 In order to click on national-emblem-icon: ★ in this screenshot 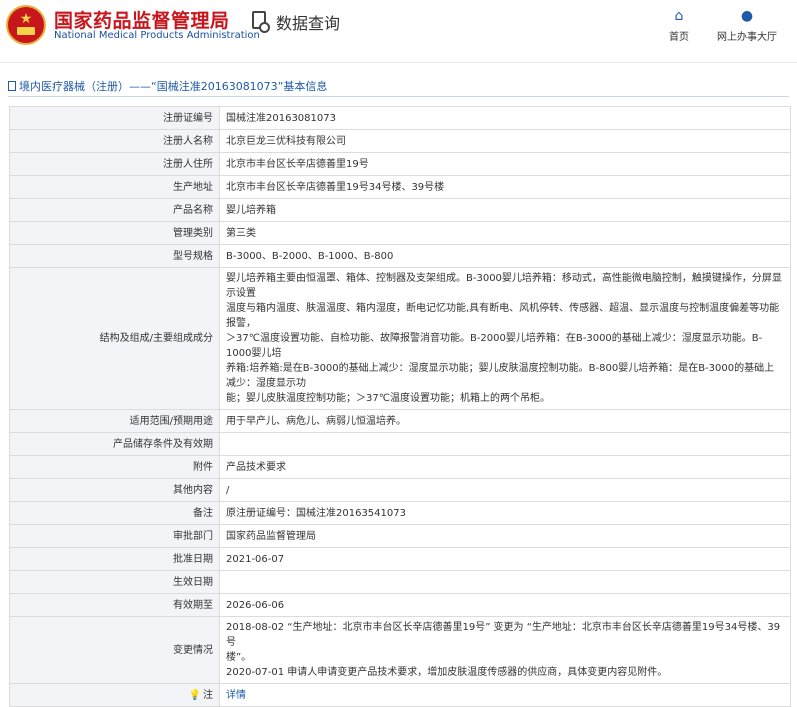, I will do `click(26, 25)`.